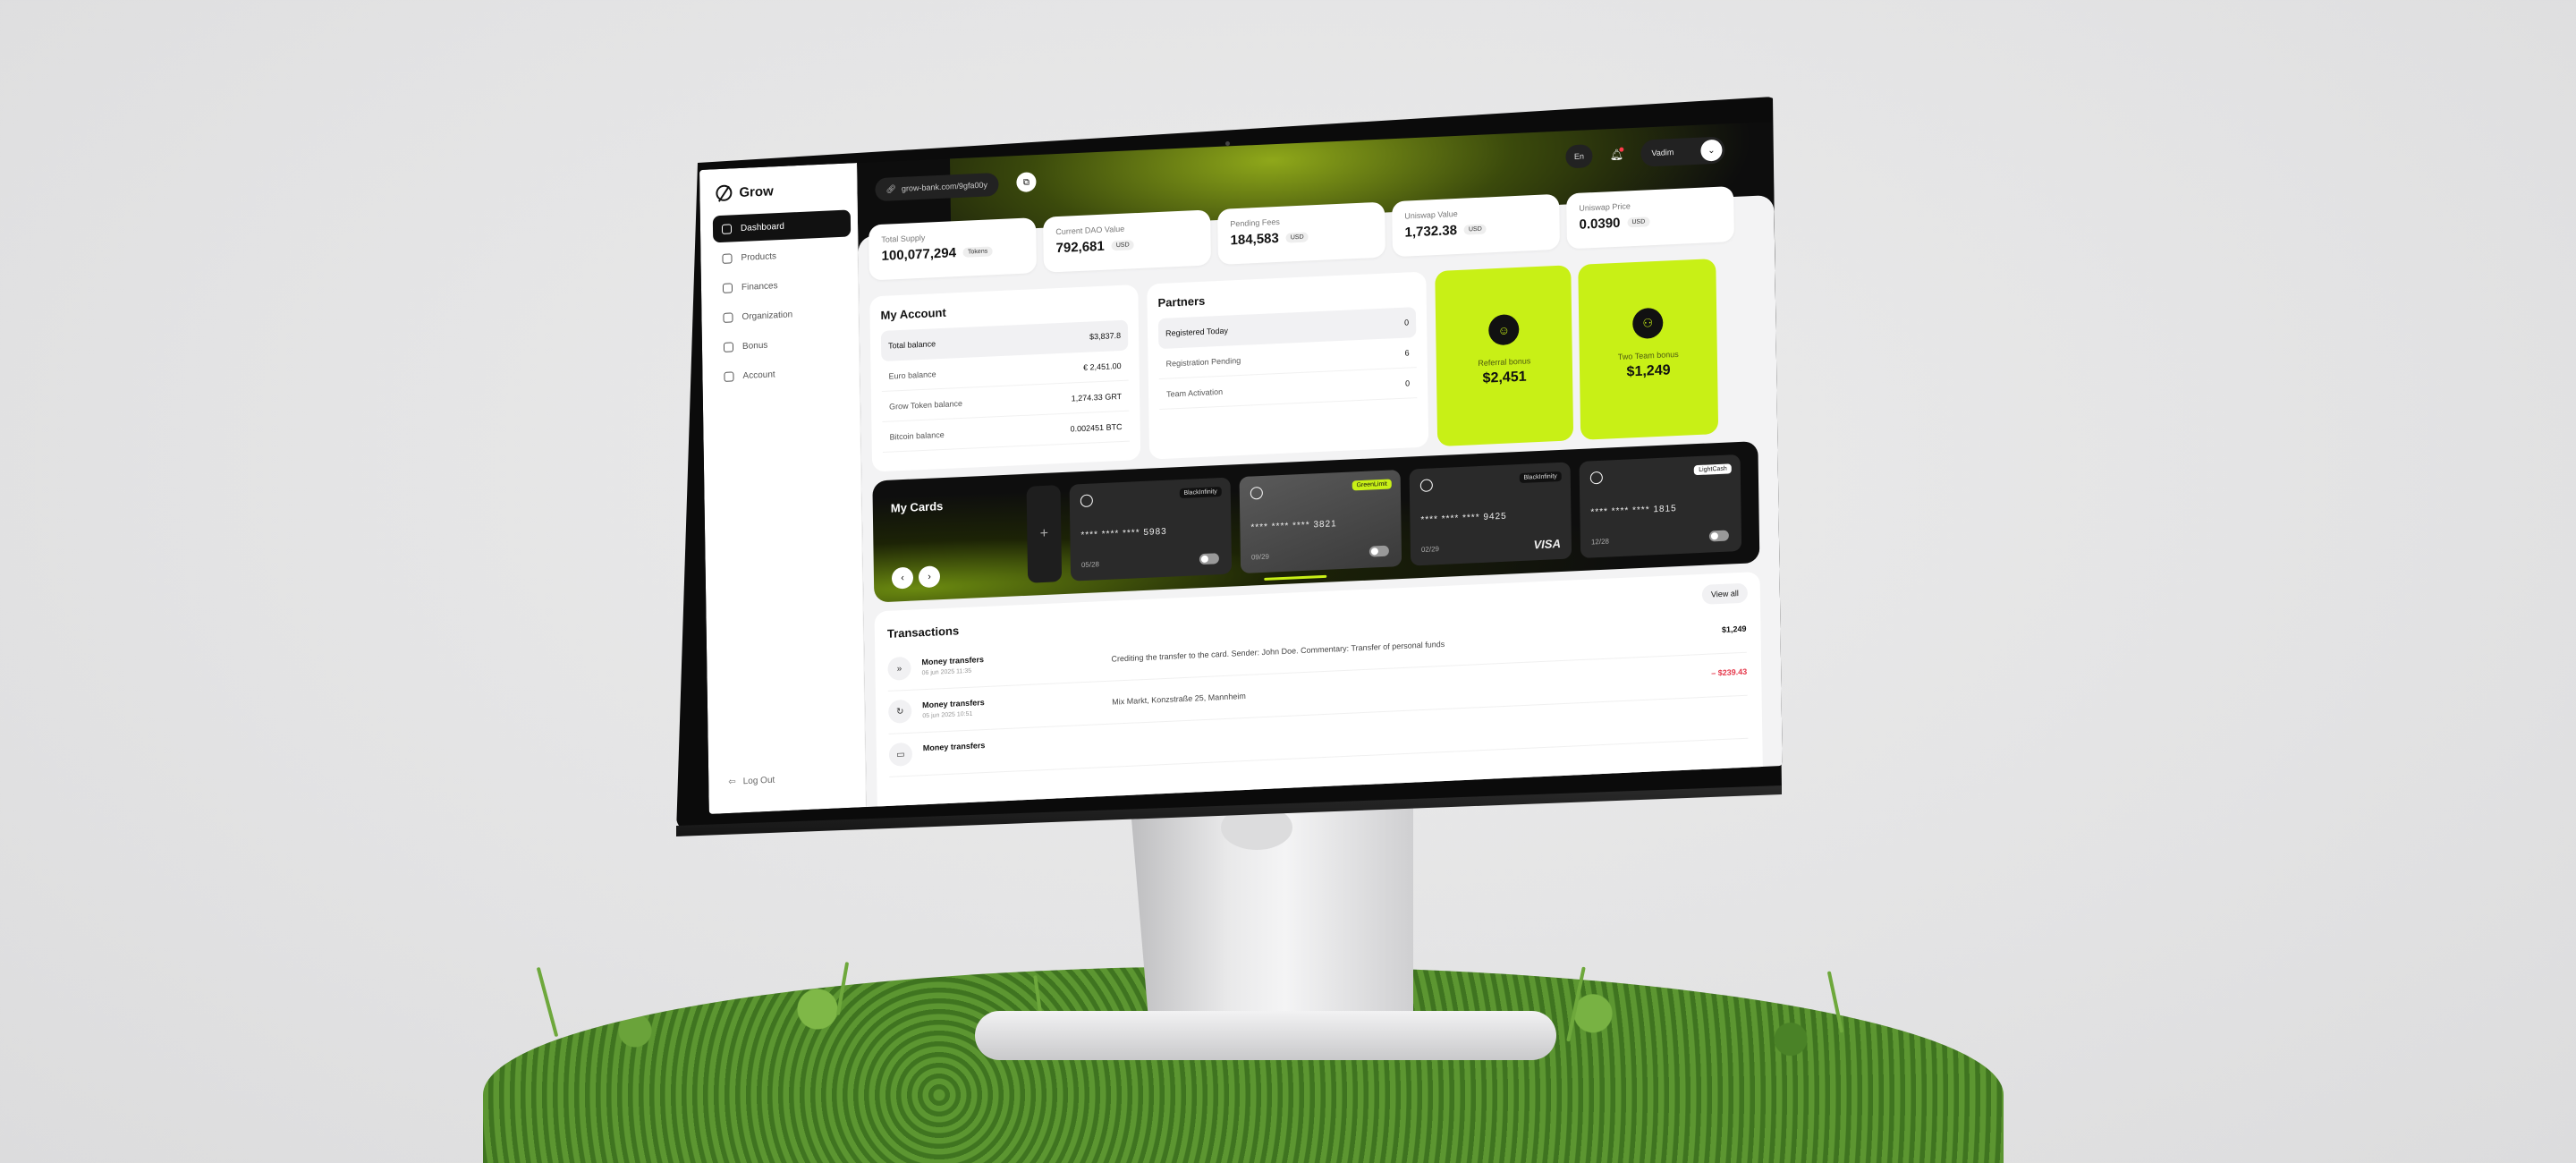  What do you see at coordinates (1181, 302) in the screenshot?
I see `panel-title: Partners` at bounding box center [1181, 302].